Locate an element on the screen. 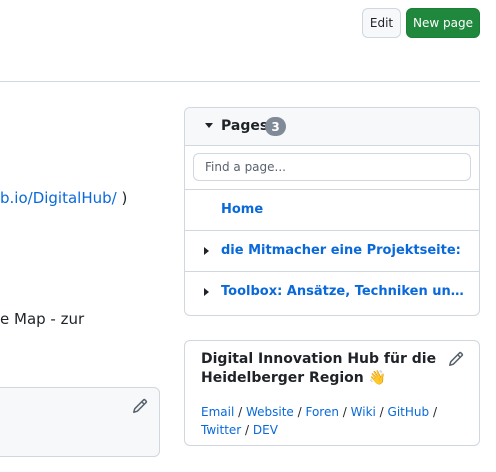  page-link-home: Home is located at coordinates (242, 209).